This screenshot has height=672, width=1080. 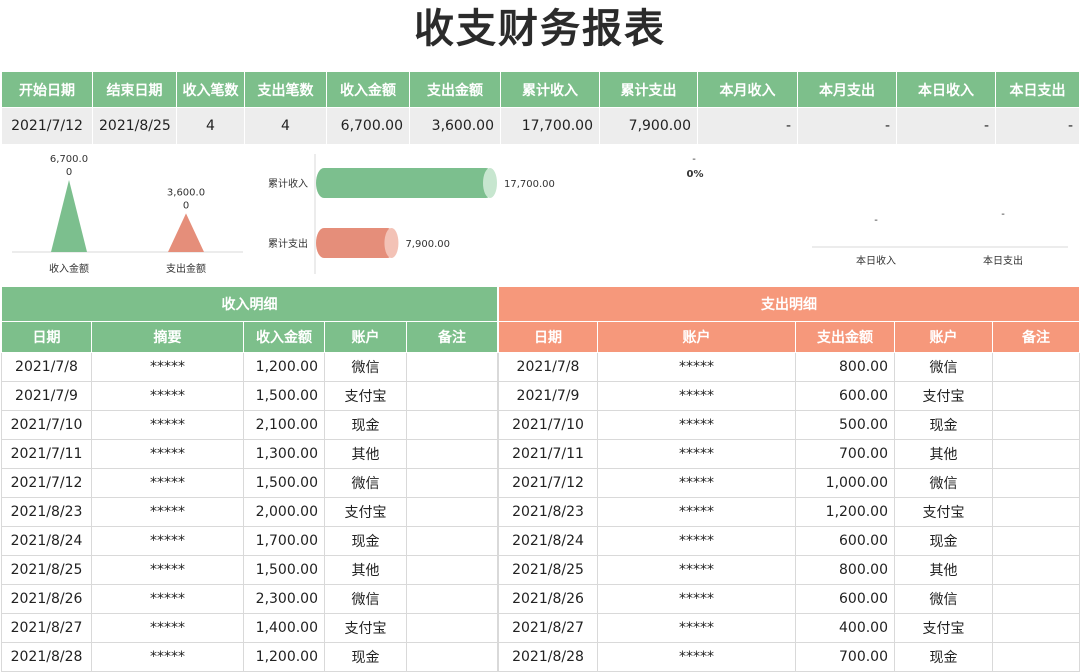 What do you see at coordinates (284, 454) in the screenshot?
I see `income-amount-cell: 1,300.00` at bounding box center [284, 454].